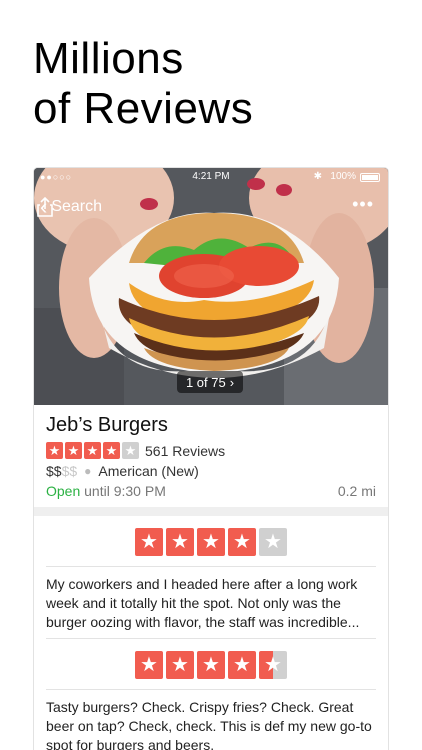 The image size is (422, 750). I want to click on photo-counter-label: 1 of 75, so click(205, 382).